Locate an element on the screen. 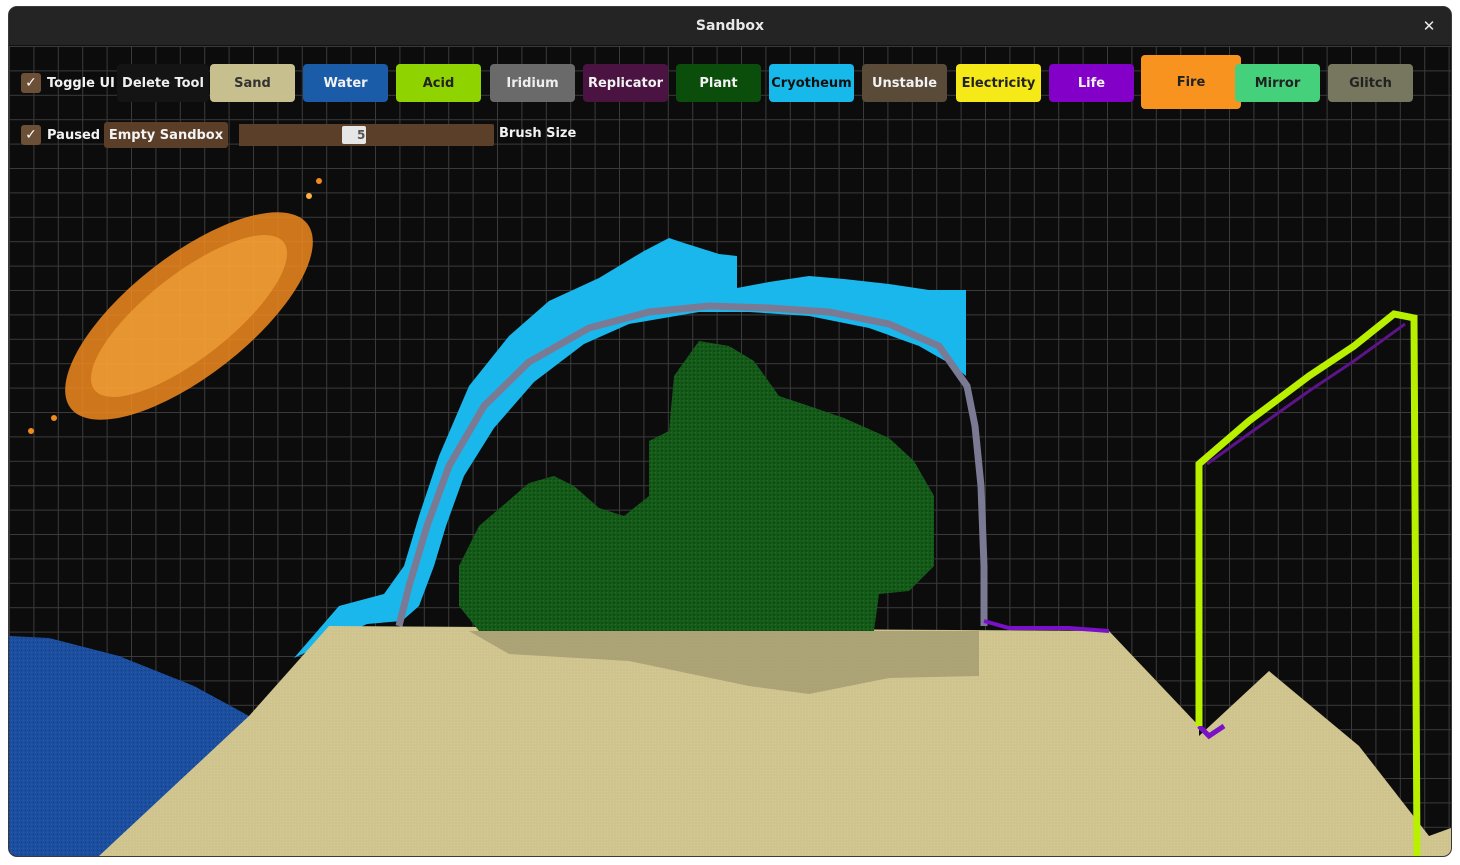  empty-sandbox-button: Empty Sandbox is located at coordinates (166, 135).